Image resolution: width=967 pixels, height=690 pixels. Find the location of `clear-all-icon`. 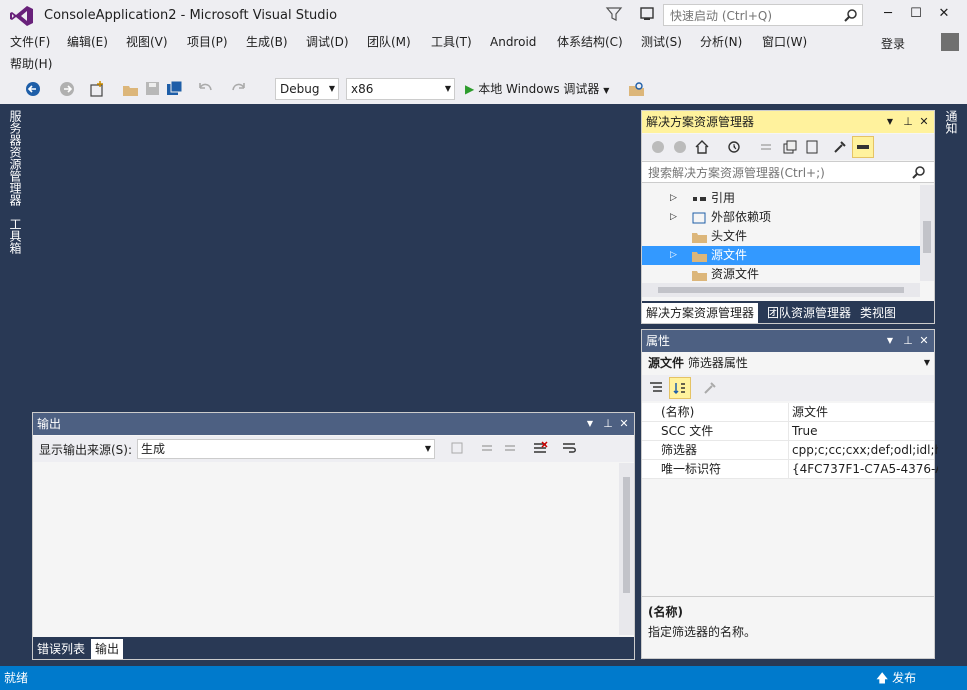

clear-all-icon is located at coordinates (540, 448).